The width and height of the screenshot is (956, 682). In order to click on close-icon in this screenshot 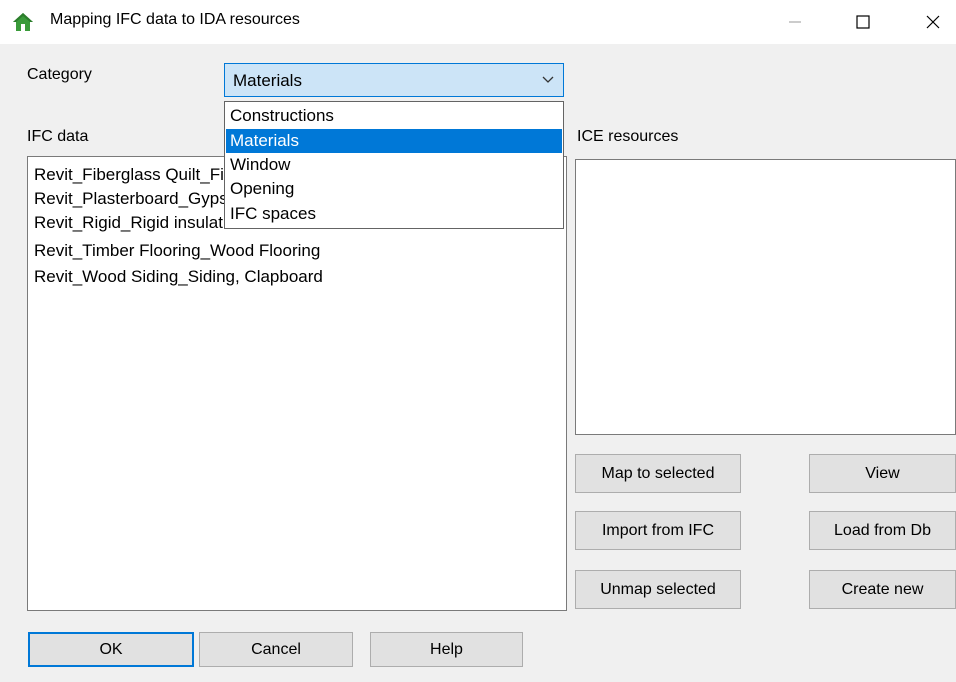, I will do `click(933, 22)`.